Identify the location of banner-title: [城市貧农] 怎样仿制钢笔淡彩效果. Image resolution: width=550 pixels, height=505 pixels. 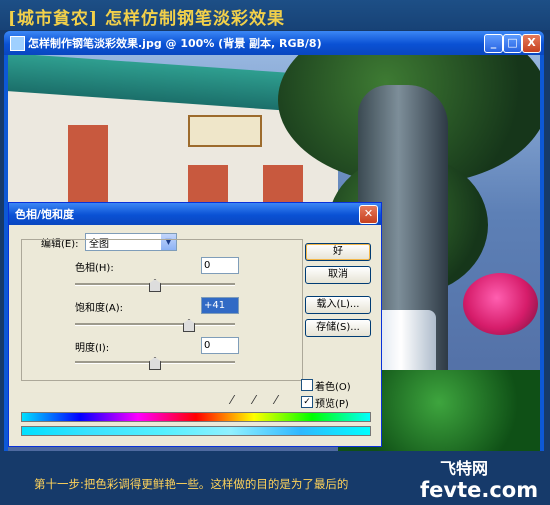
(147, 19).